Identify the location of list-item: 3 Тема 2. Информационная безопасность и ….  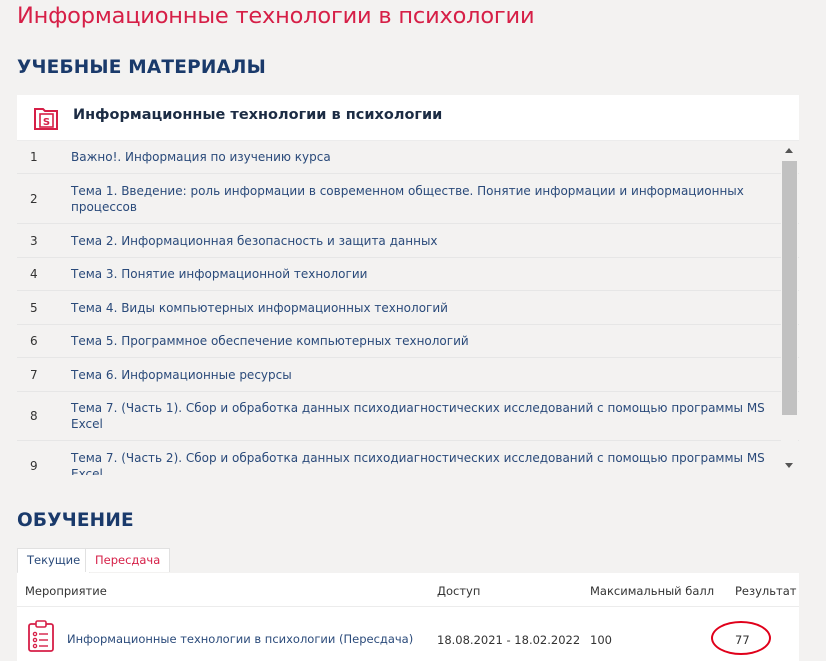
(408, 241).